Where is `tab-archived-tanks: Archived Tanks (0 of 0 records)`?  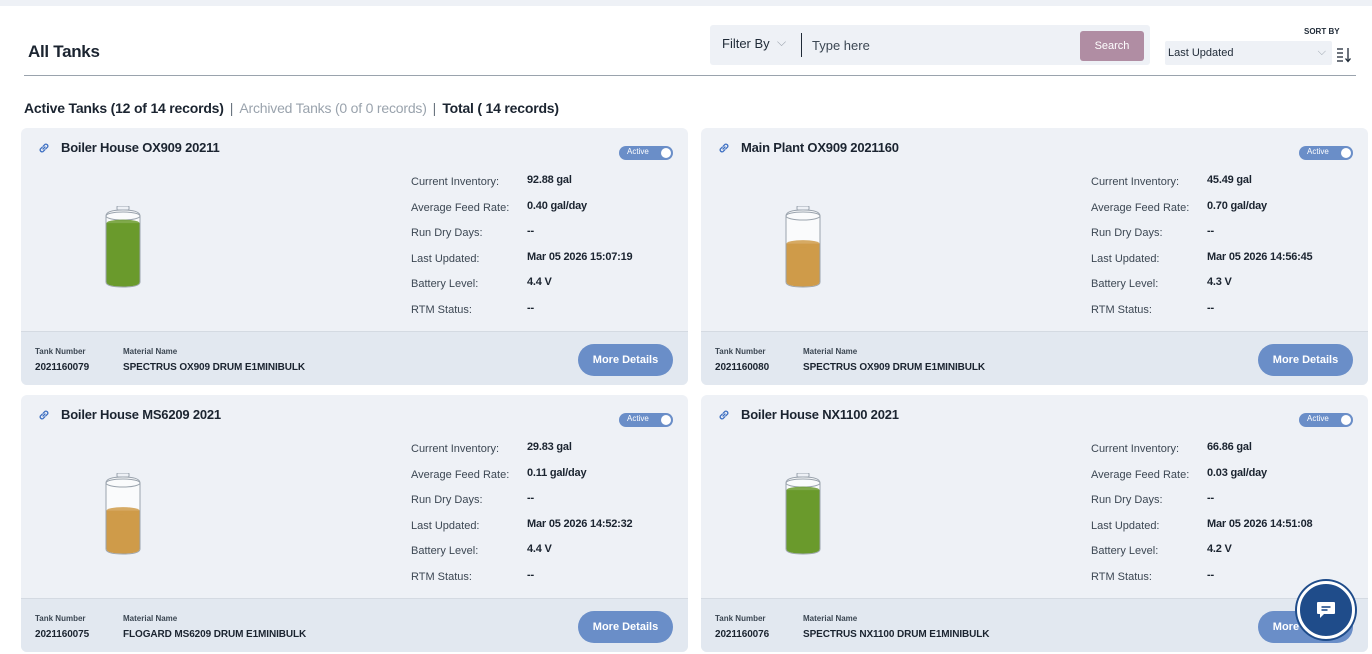 tab-archived-tanks: Archived Tanks (0 of 0 records) is located at coordinates (332, 108).